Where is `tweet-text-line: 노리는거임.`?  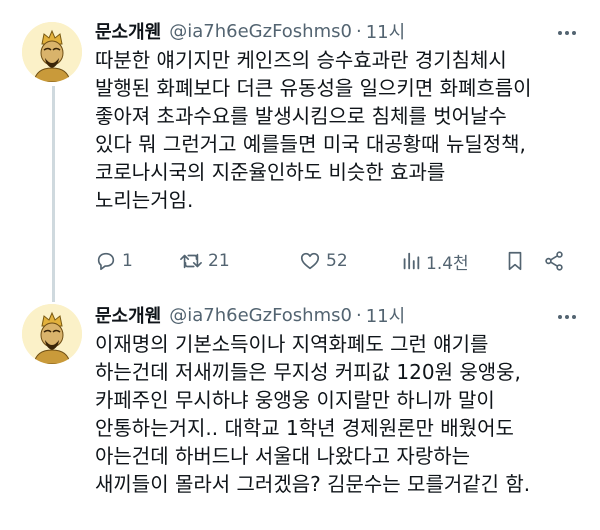 tweet-text-line: 노리는거임. is located at coordinates (144, 200).